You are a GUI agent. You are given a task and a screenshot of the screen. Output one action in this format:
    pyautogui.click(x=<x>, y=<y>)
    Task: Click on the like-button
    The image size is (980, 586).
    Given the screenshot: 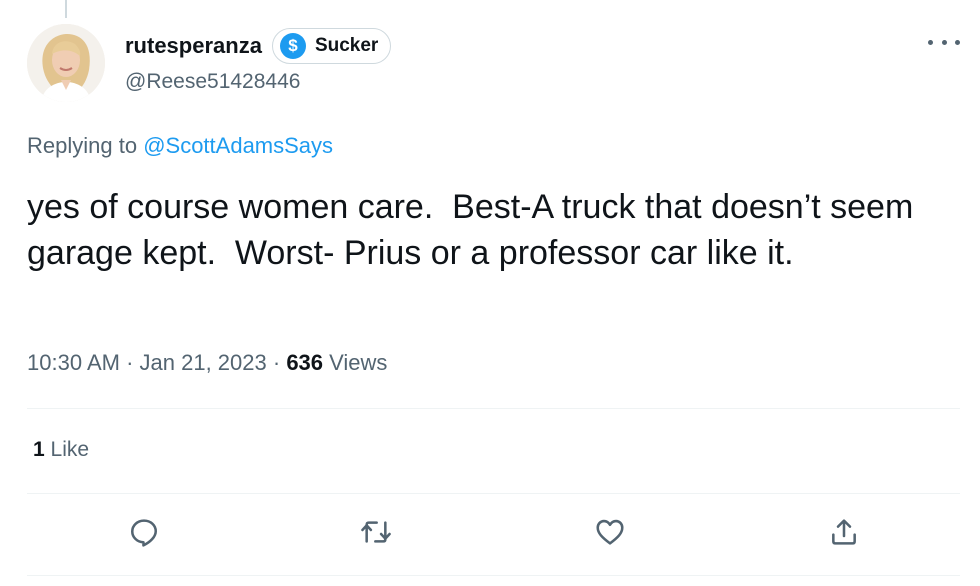 What is the action you would take?
    pyautogui.click(x=610, y=532)
    